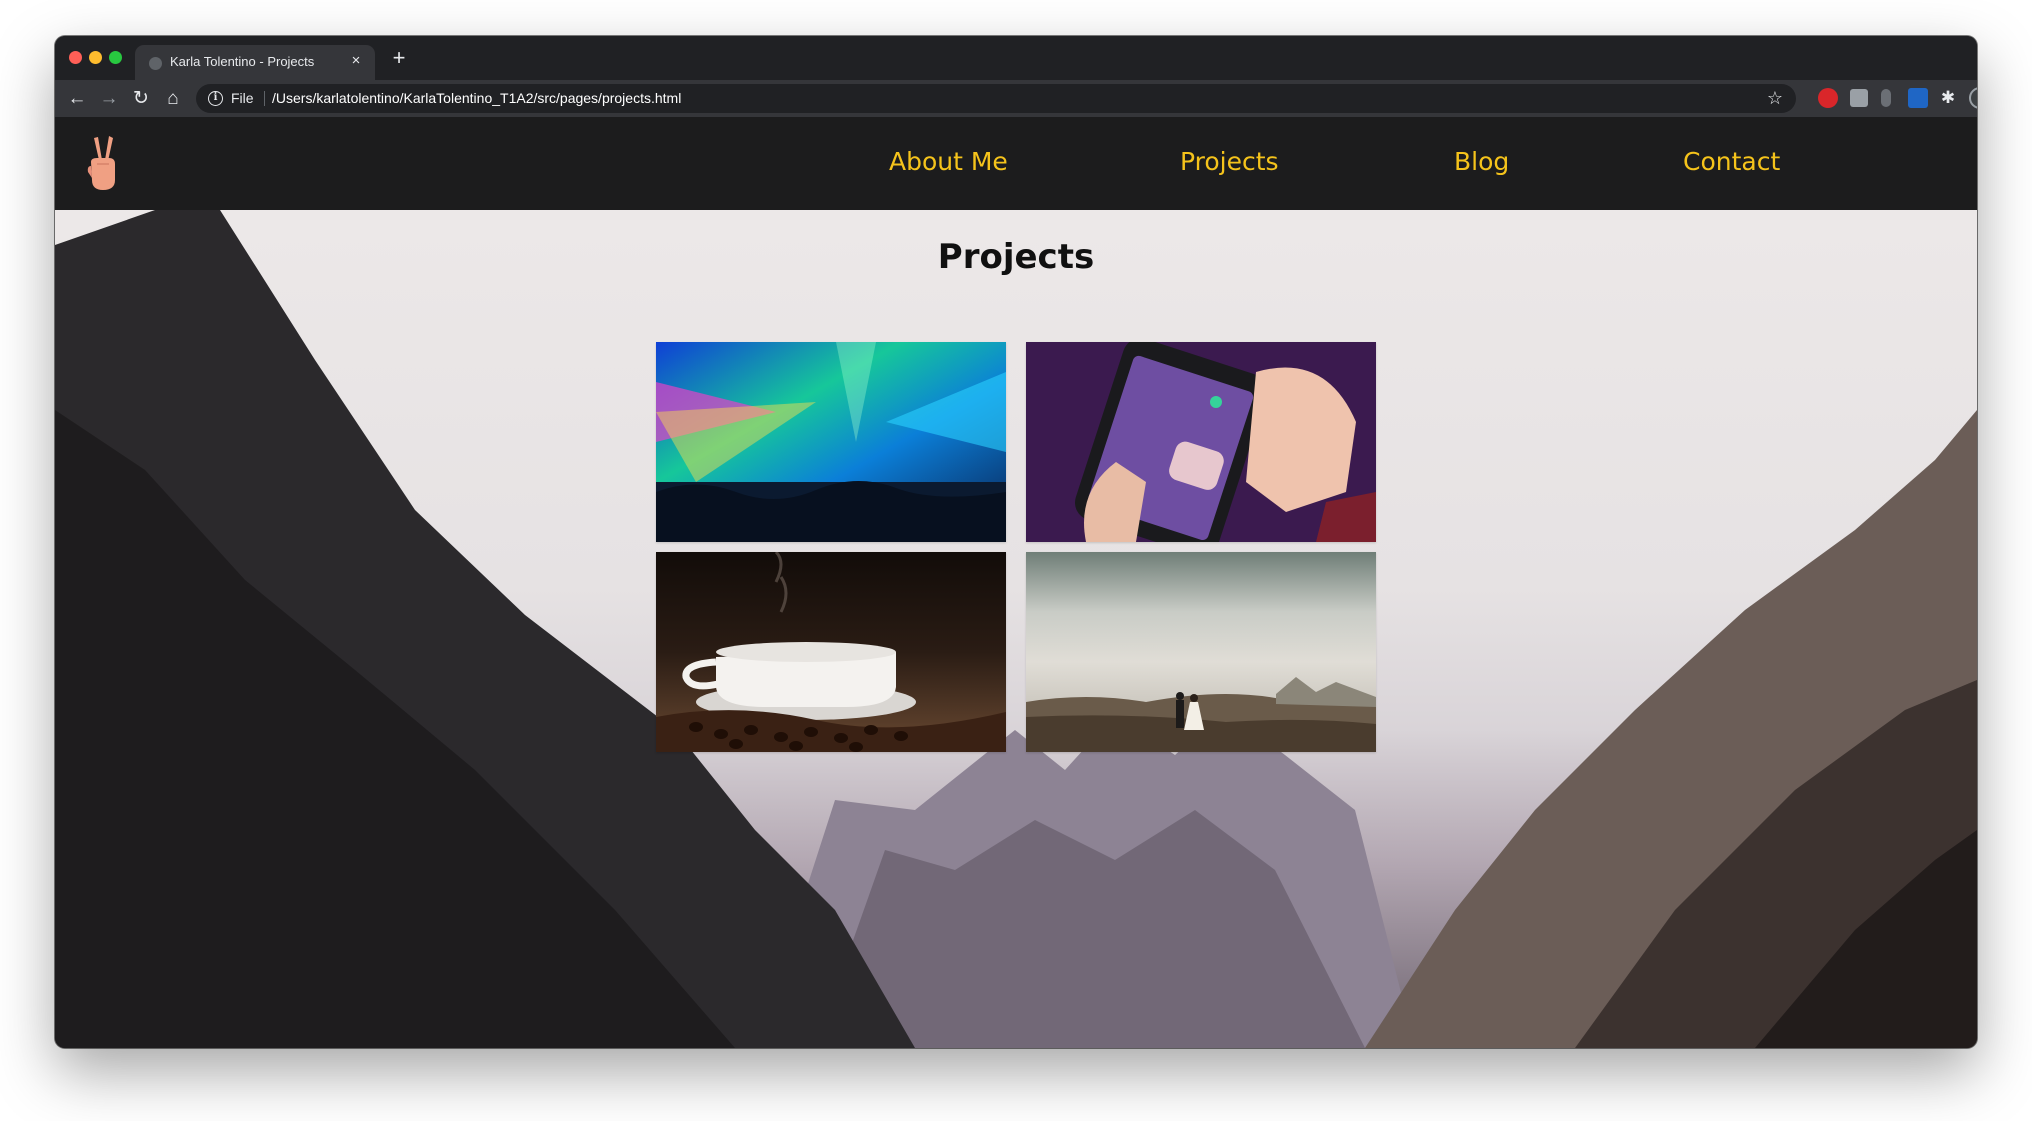  Describe the element at coordinates (1775, 98) in the screenshot. I see `bookmark-star-icon: ☆` at that location.